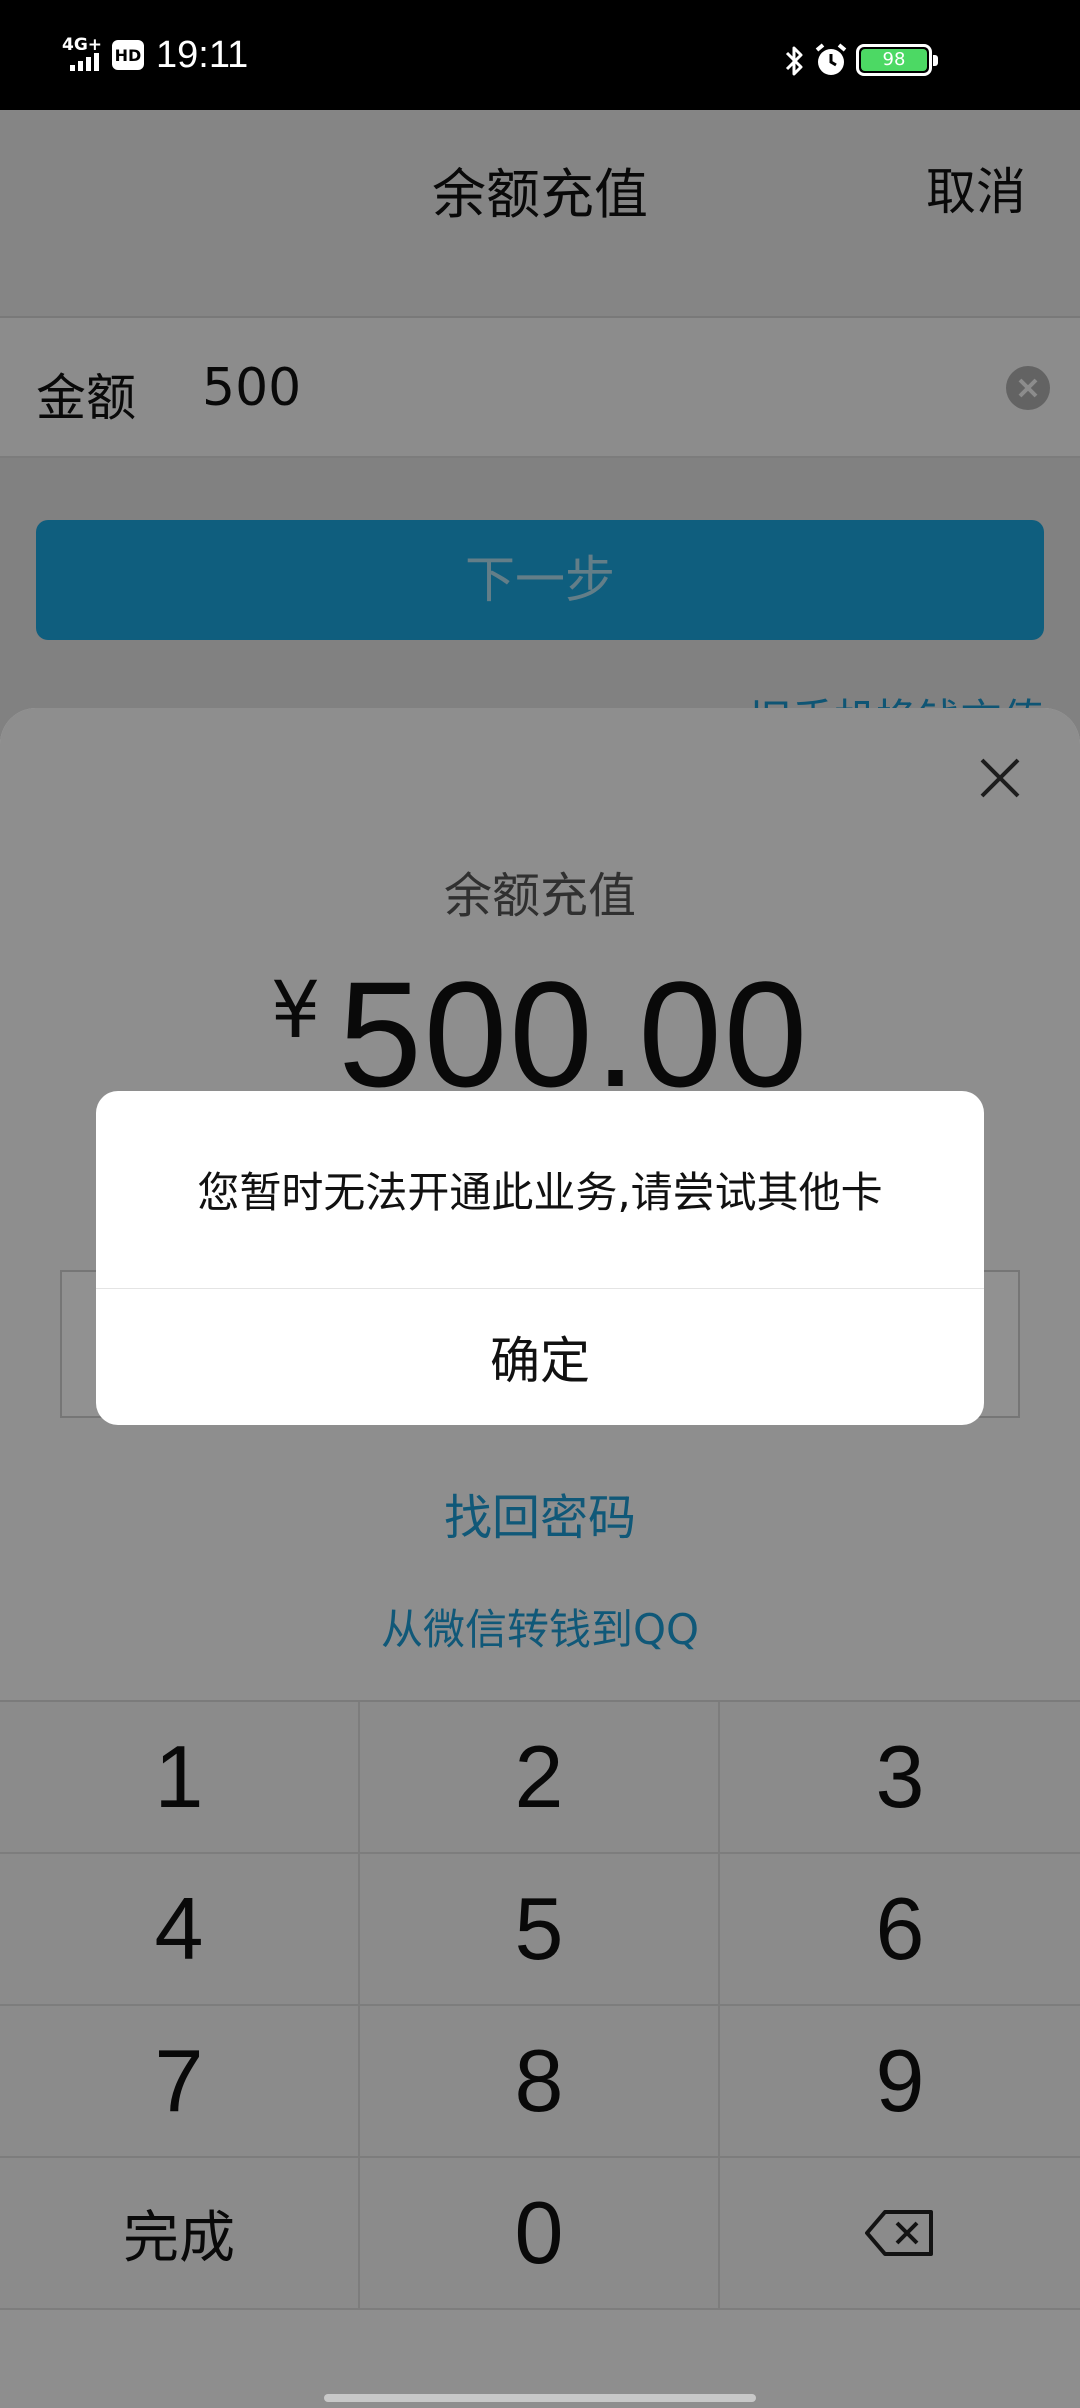 The image size is (1080, 2408). What do you see at coordinates (540, 55) in the screenshot?
I see `status-bar: 4G+ HD 19:11 98` at bounding box center [540, 55].